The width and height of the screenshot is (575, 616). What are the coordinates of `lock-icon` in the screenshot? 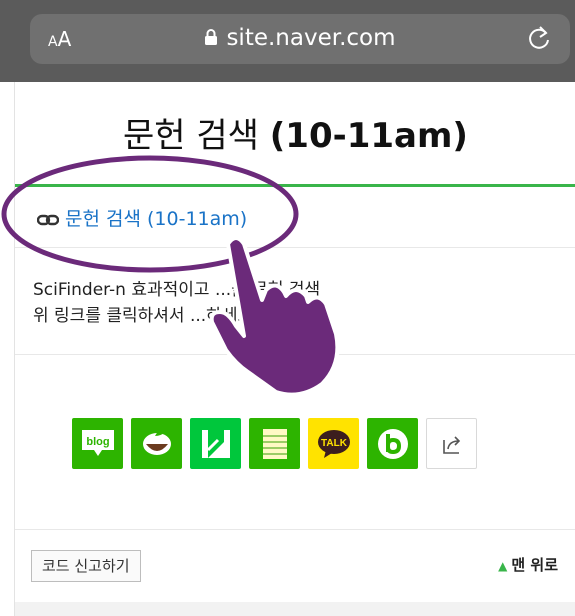 It's located at (211, 39).